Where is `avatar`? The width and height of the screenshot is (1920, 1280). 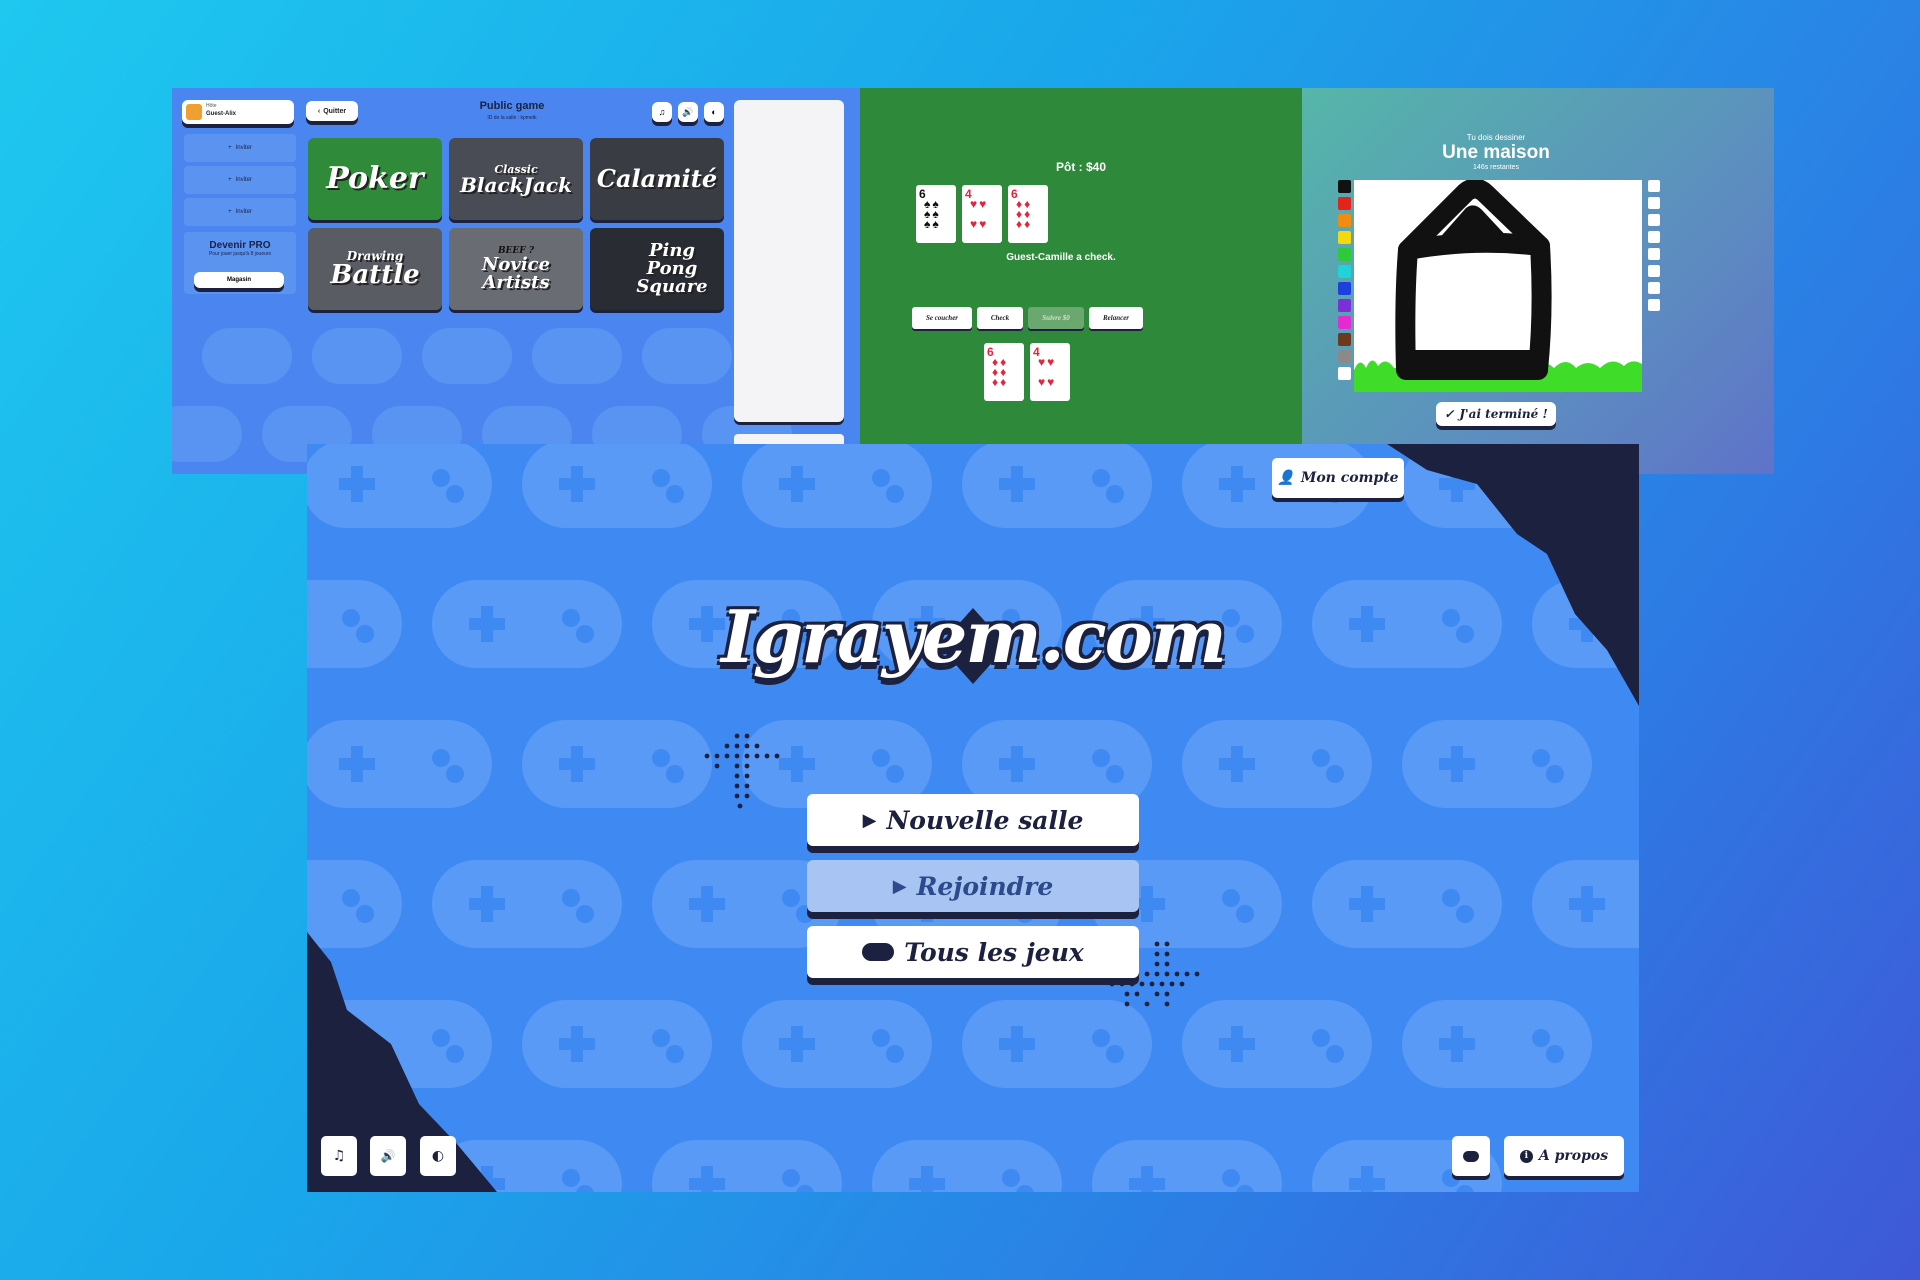 avatar is located at coordinates (194, 112).